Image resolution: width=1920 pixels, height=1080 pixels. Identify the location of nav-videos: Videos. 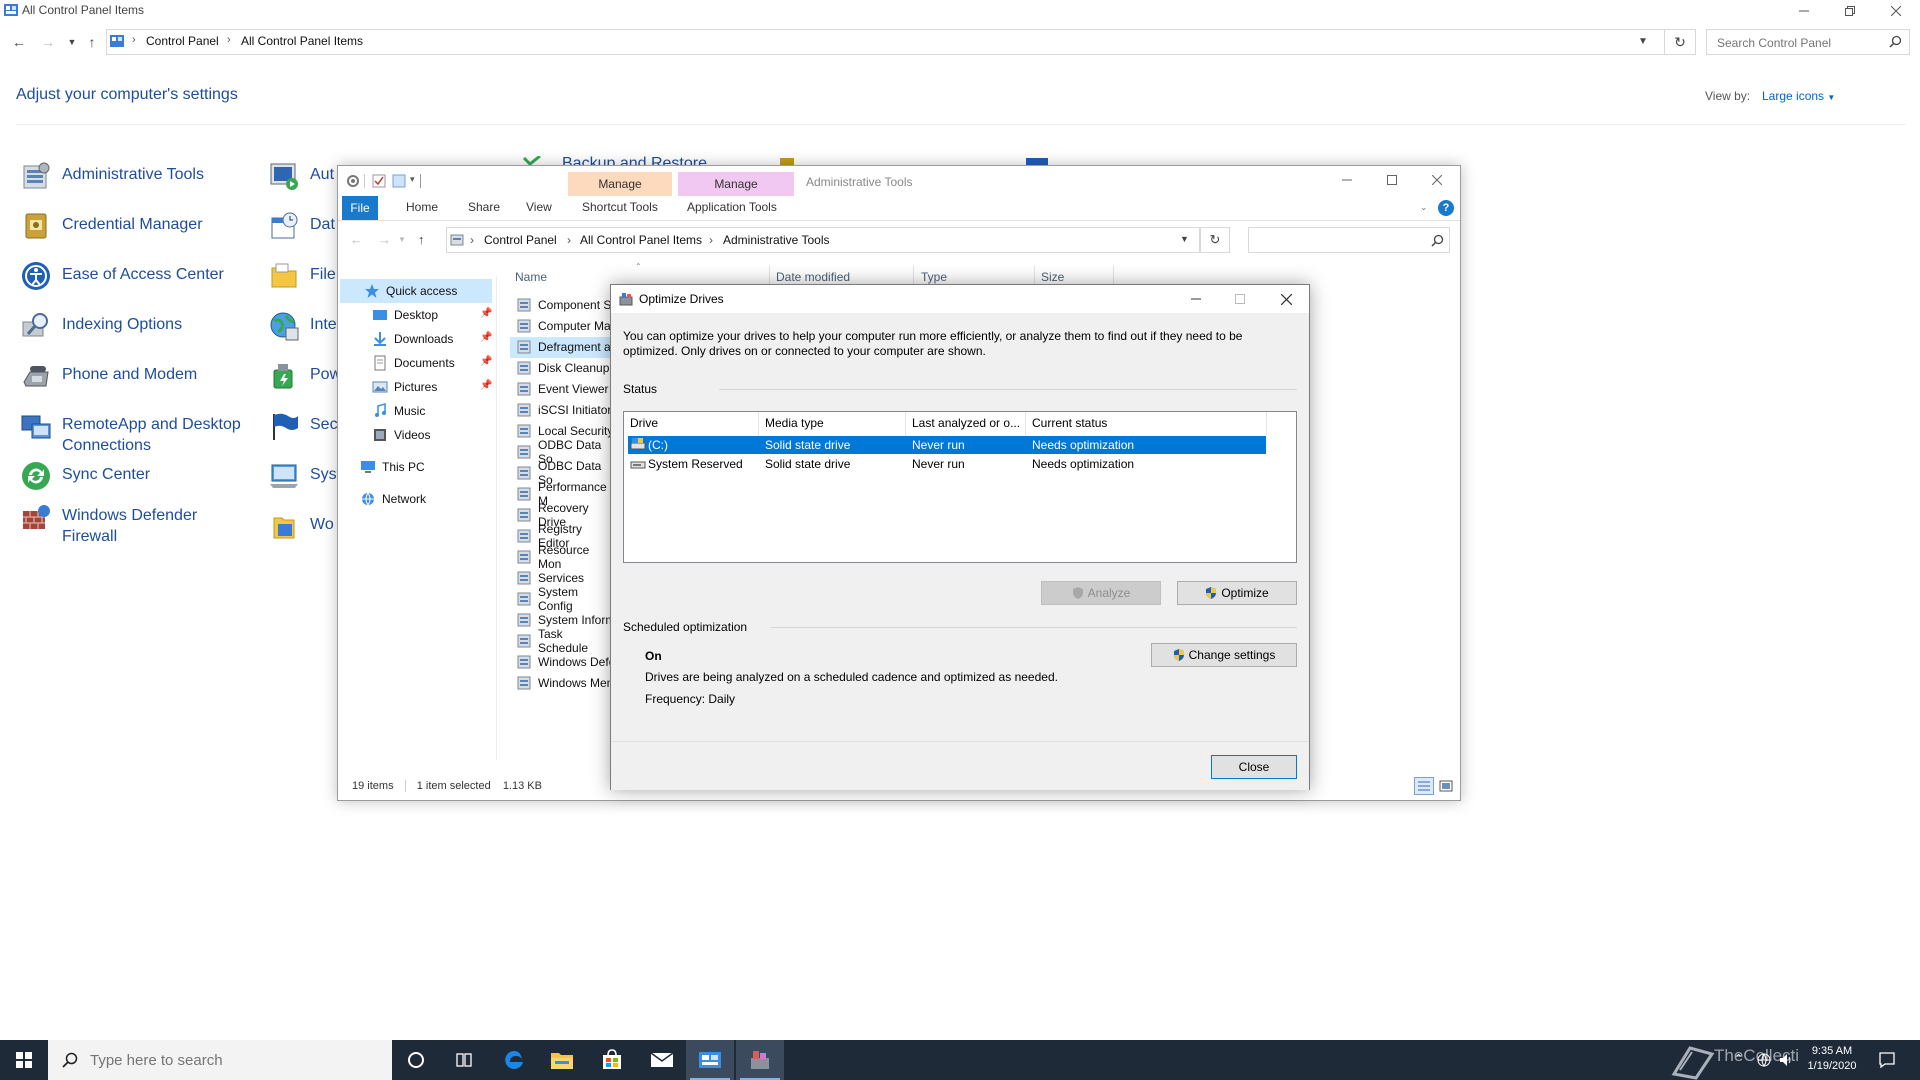
(401, 435).